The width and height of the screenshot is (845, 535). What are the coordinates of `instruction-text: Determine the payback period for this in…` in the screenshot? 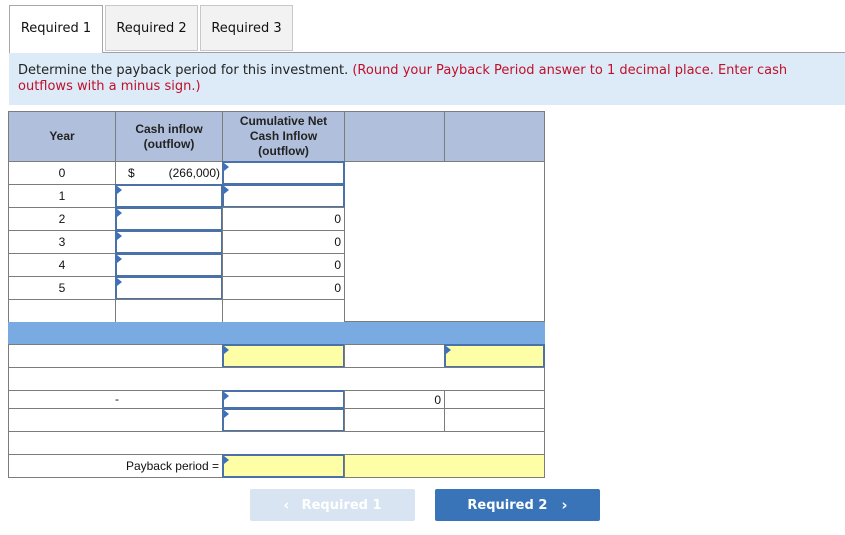 It's located at (183, 70).